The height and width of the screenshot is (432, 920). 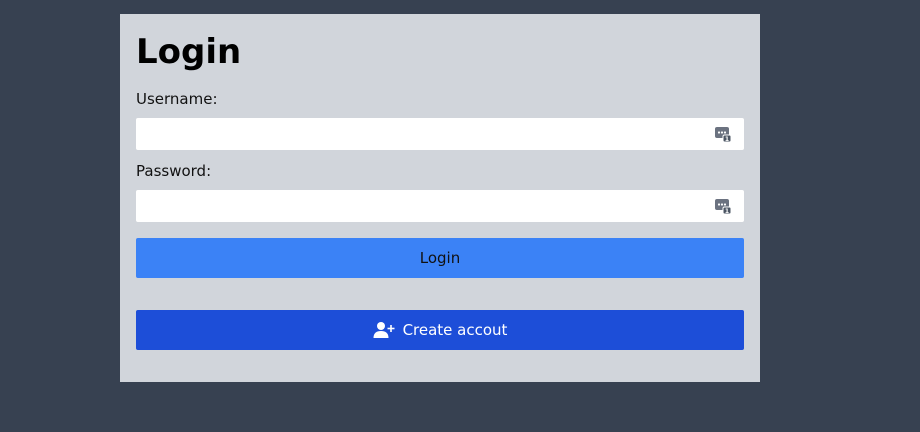 I want to click on user-plus-icon, so click(x=384, y=330).